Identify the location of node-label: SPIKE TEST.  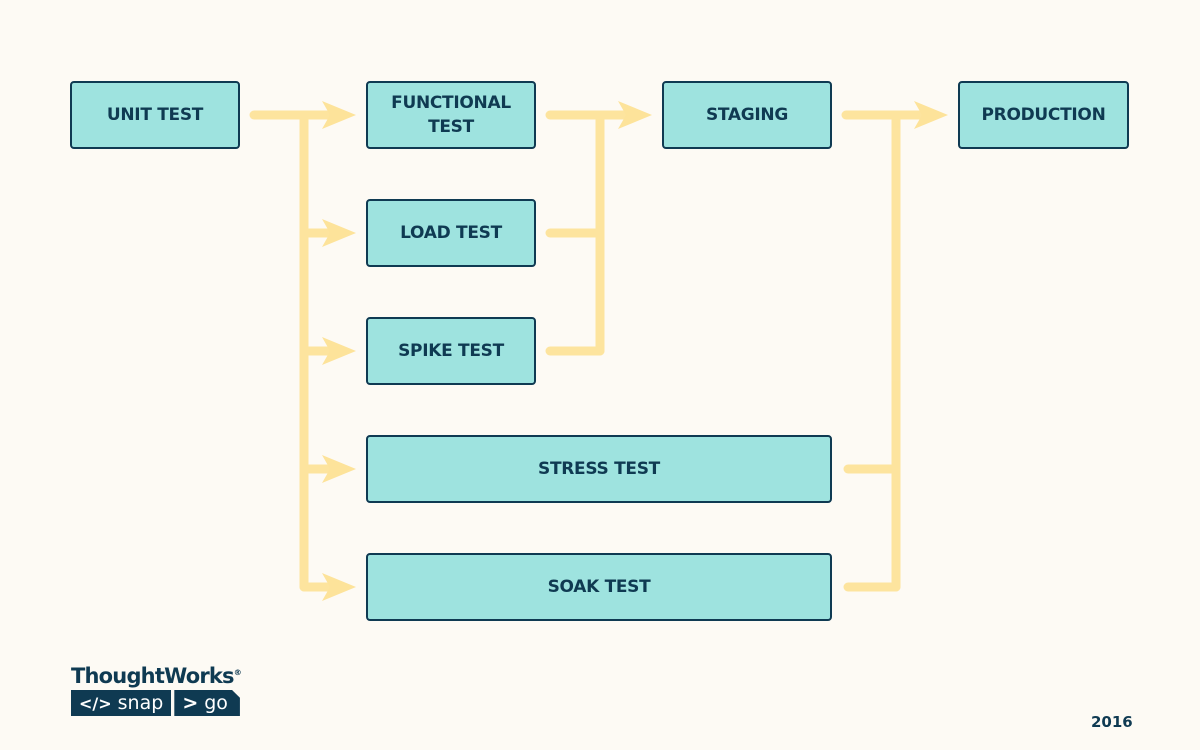
(451, 351).